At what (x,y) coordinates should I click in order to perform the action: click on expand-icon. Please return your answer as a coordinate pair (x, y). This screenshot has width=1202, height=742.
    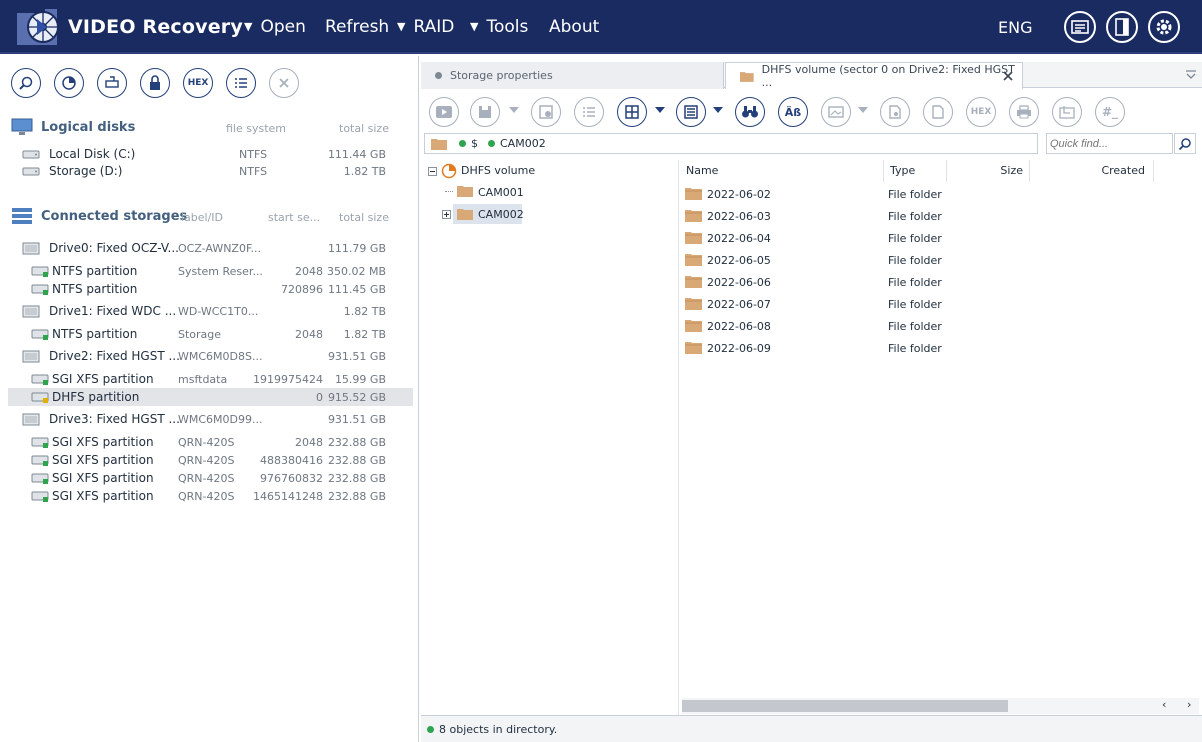
    Looking at the image, I should click on (446, 214).